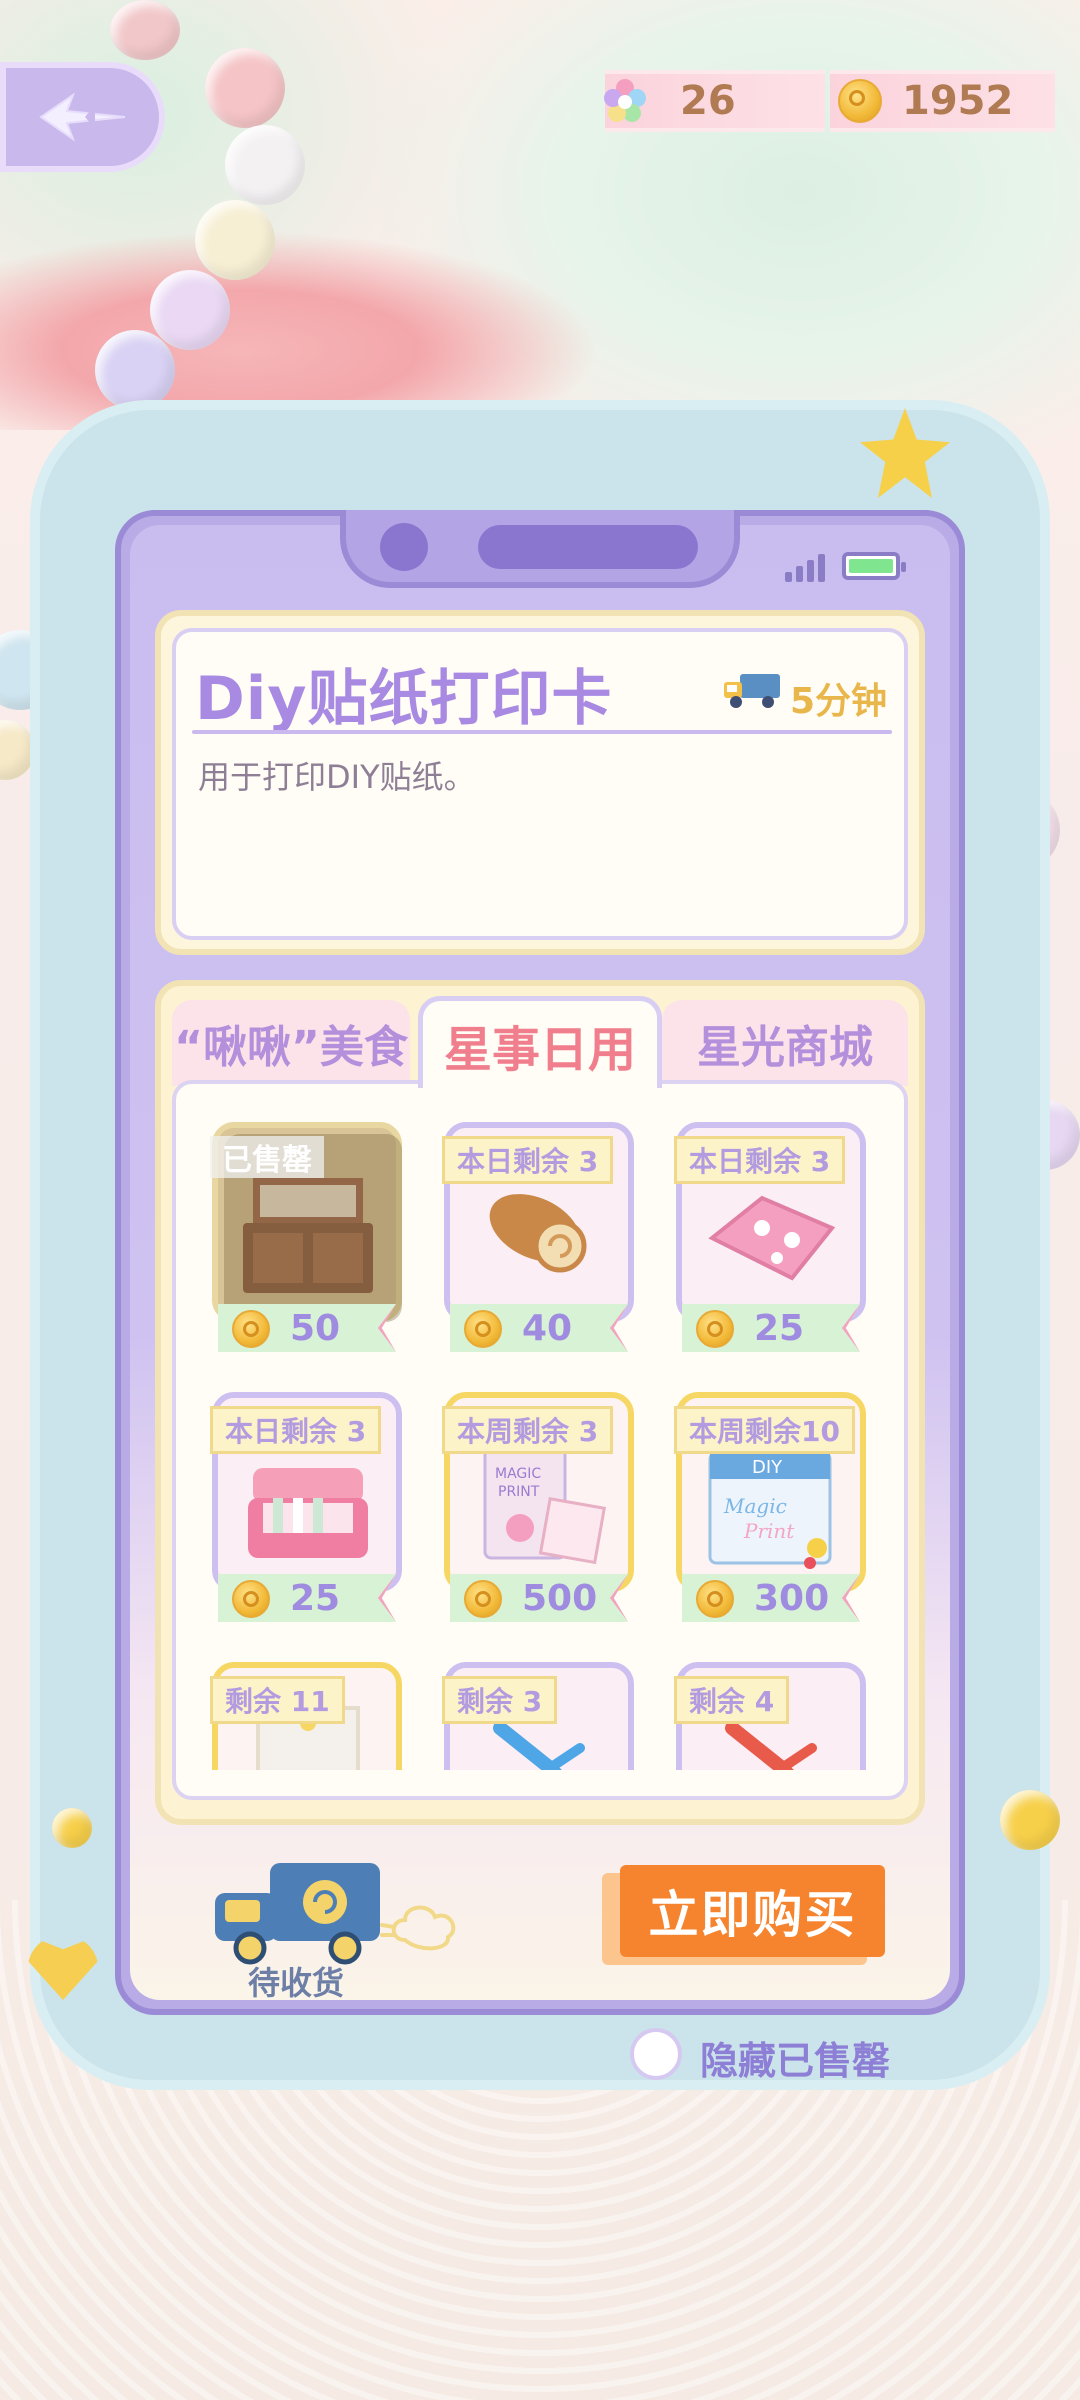 The height and width of the screenshot is (2400, 1080). Describe the element at coordinates (588, 547) in the screenshot. I see `speaker-icon` at that location.